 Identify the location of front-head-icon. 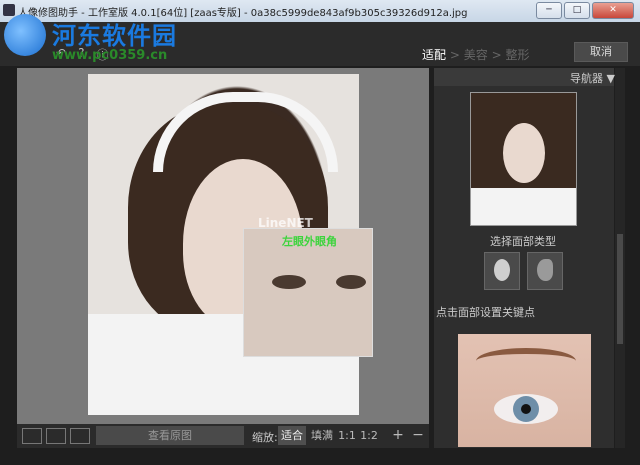
(502, 270).